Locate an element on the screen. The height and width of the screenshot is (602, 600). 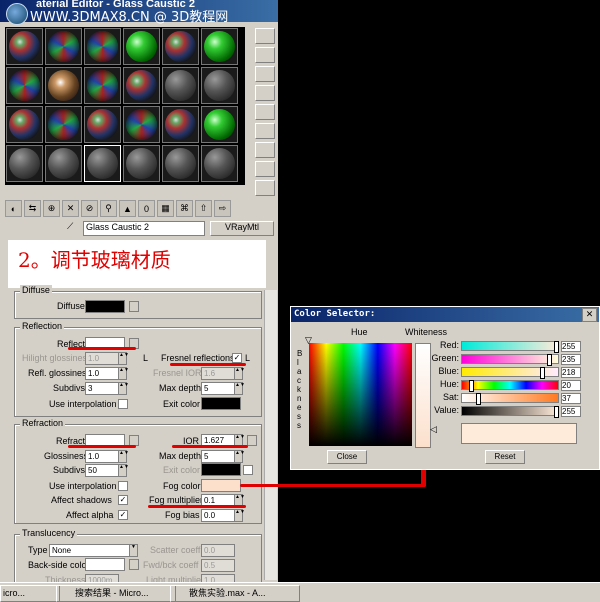
reset-button: Reset is located at coordinates (505, 457).